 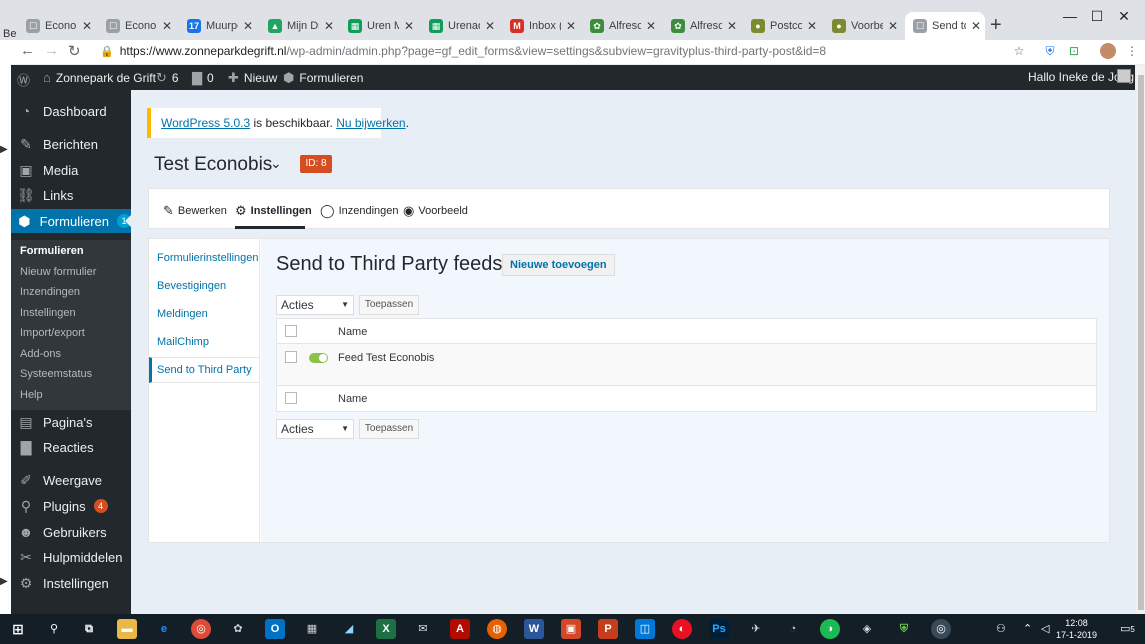 What do you see at coordinates (460, 629) in the screenshot?
I see `acrobat-icon: A` at bounding box center [460, 629].